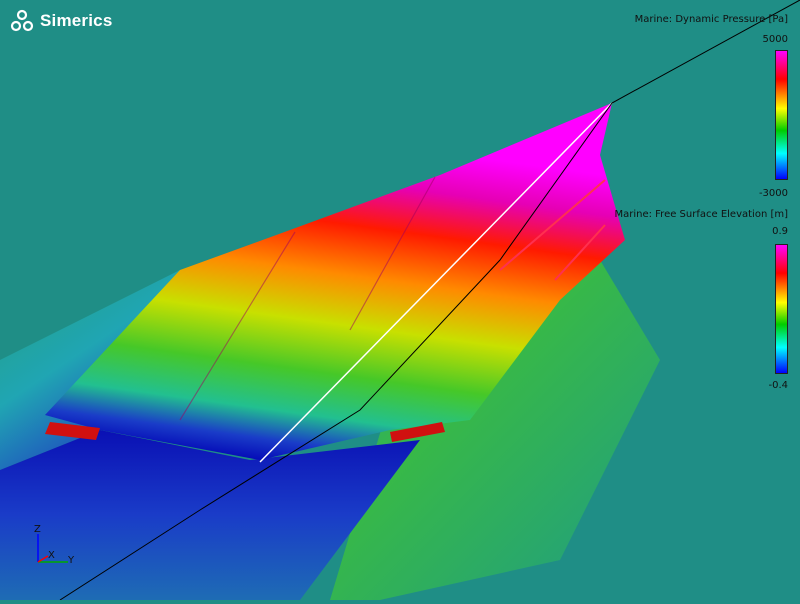  What do you see at coordinates (780, 231) in the screenshot?
I see `elevation-legend-max: 0.9` at bounding box center [780, 231].